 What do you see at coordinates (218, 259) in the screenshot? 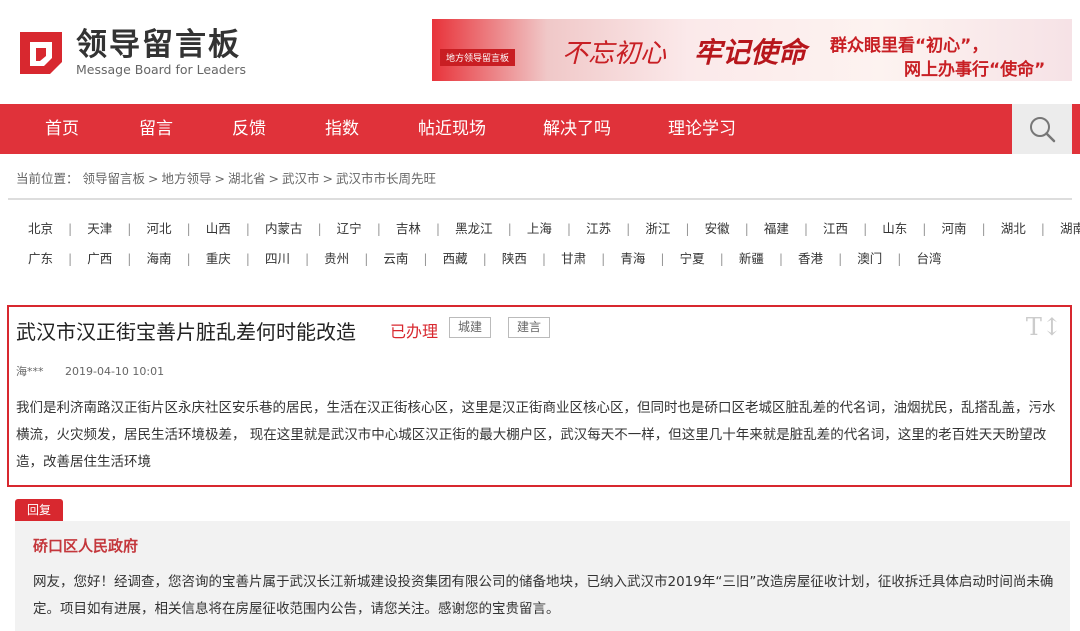
I see `region-link: 重庆` at bounding box center [218, 259].